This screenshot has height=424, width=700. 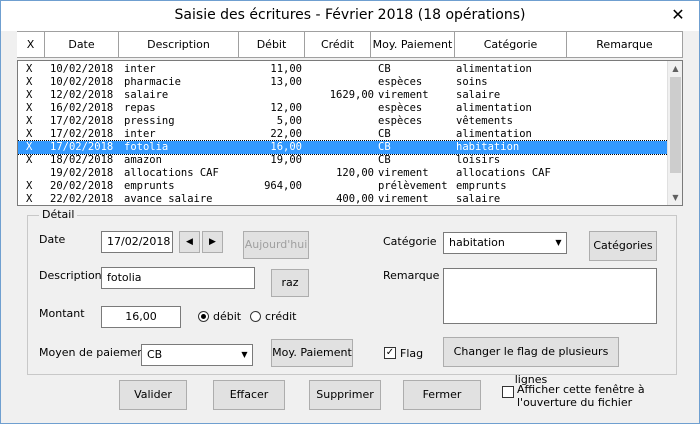 I want to click on cell-category: soins, so click(x=472, y=82).